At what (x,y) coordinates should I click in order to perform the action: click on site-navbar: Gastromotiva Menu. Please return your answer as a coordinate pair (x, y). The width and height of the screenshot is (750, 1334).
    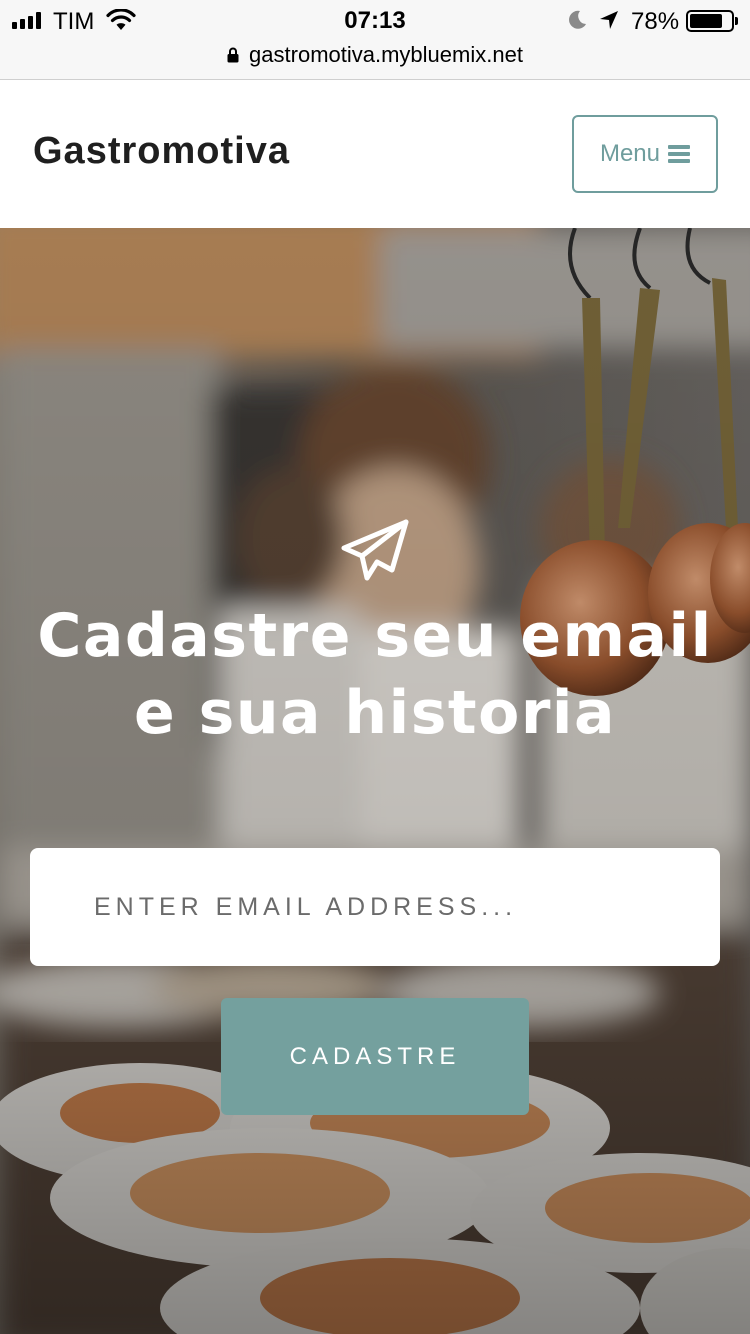
    Looking at the image, I should click on (375, 154).